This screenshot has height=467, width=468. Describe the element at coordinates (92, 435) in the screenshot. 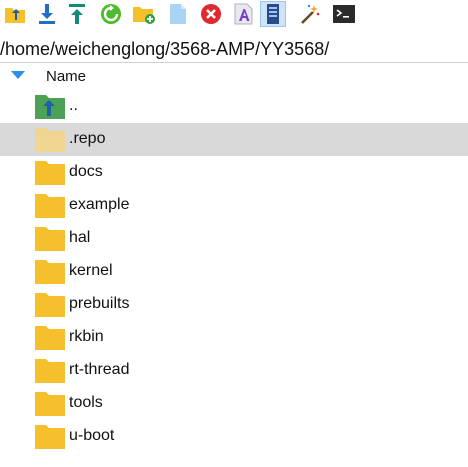

I see `list-item-label: u-boot` at that location.